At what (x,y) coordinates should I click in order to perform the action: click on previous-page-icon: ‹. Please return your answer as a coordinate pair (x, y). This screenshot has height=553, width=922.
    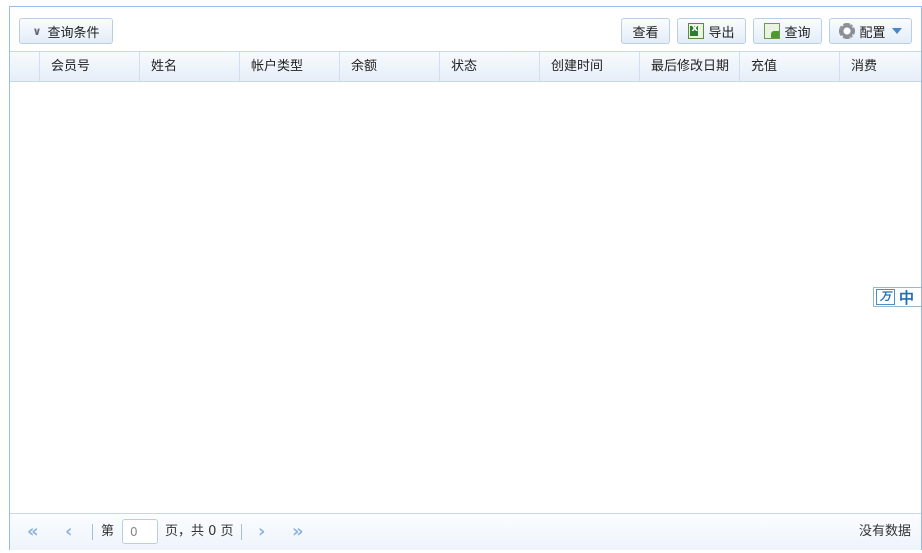
    Looking at the image, I should click on (68, 532).